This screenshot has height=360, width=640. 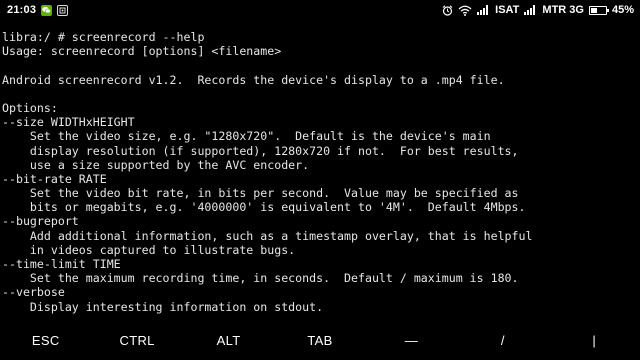 I want to click on terminal-line: --time-limit TIME, so click(x=61, y=264).